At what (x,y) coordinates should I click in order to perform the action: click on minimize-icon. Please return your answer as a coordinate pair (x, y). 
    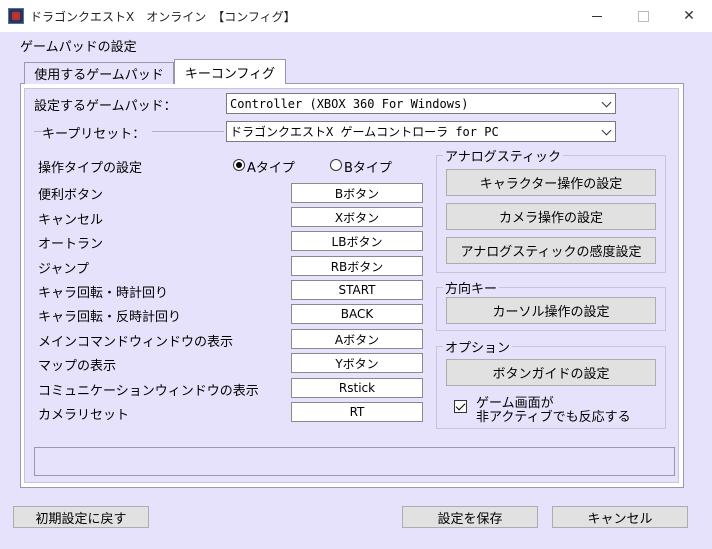
    Looking at the image, I should click on (597, 16).